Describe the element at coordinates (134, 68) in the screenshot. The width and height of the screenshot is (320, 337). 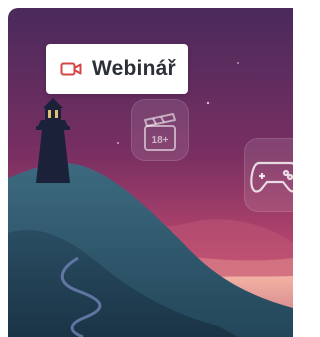
I see `badge-label: Webinář` at that location.